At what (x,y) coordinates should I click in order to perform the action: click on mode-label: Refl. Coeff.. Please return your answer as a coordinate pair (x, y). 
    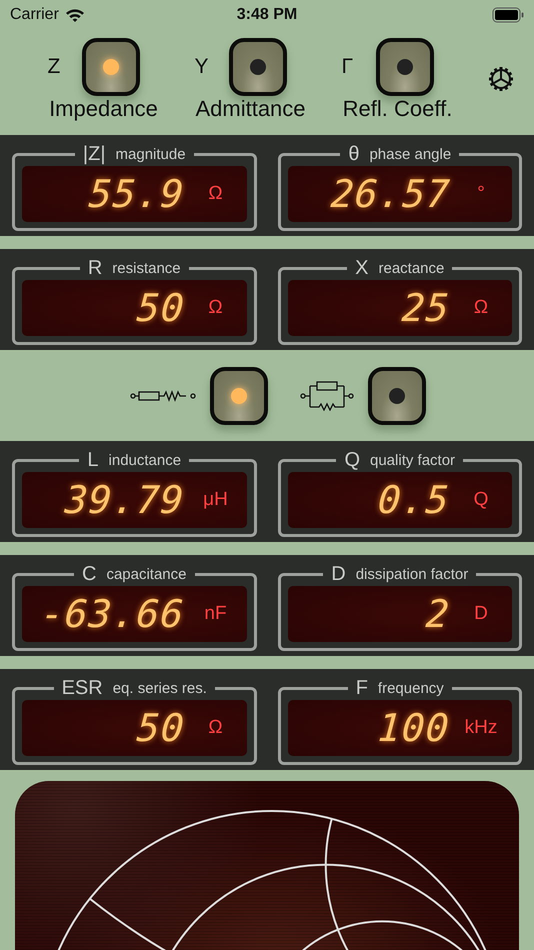
    Looking at the image, I should click on (397, 109).